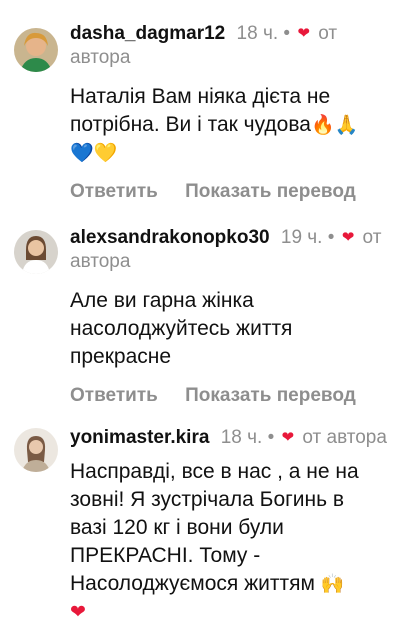 Image resolution: width=418 pixels, height=626 pixels. Describe the element at coordinates (344, 437) in the screenshot. I see `from-author-label: от автора` at that location.